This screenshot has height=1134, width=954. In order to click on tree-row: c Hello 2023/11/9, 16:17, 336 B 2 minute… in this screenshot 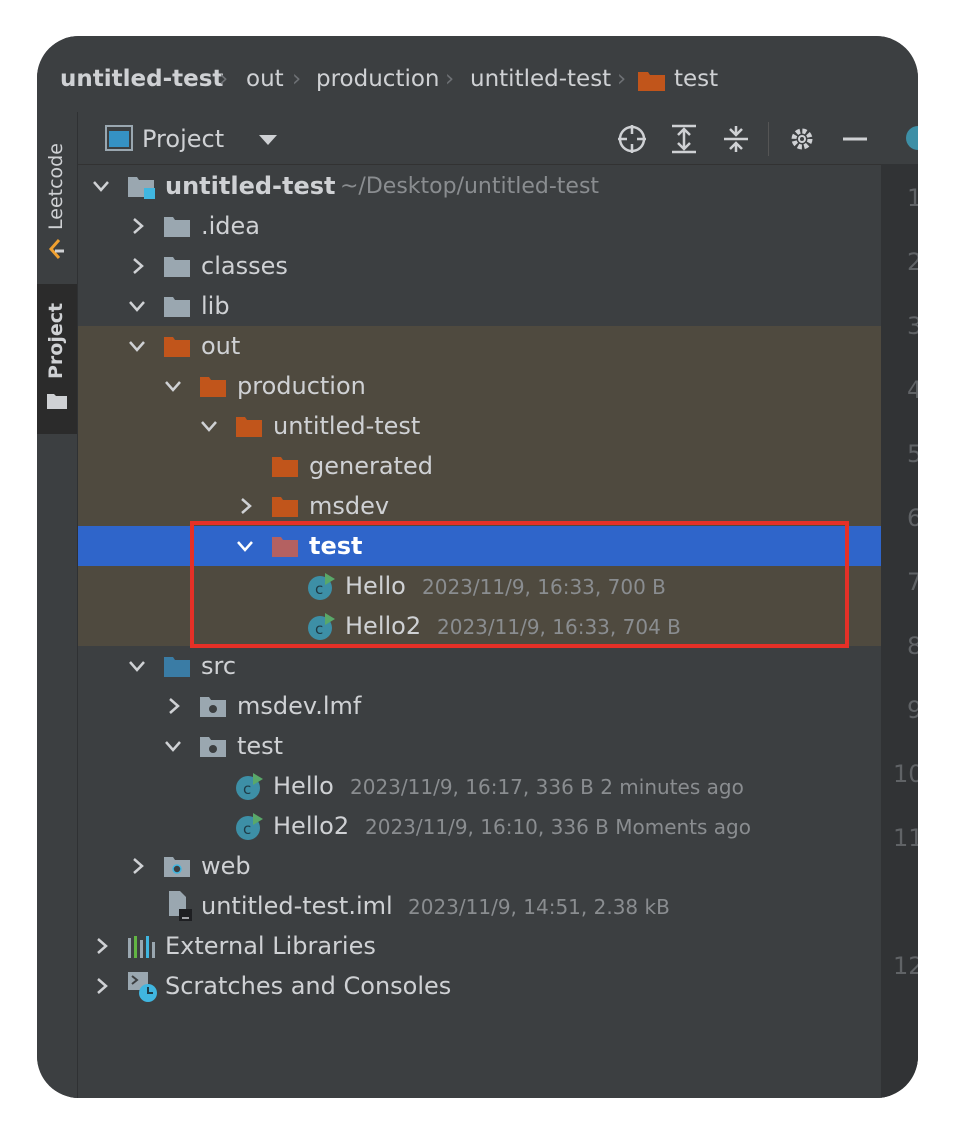, I will do `click(479, 786)`.